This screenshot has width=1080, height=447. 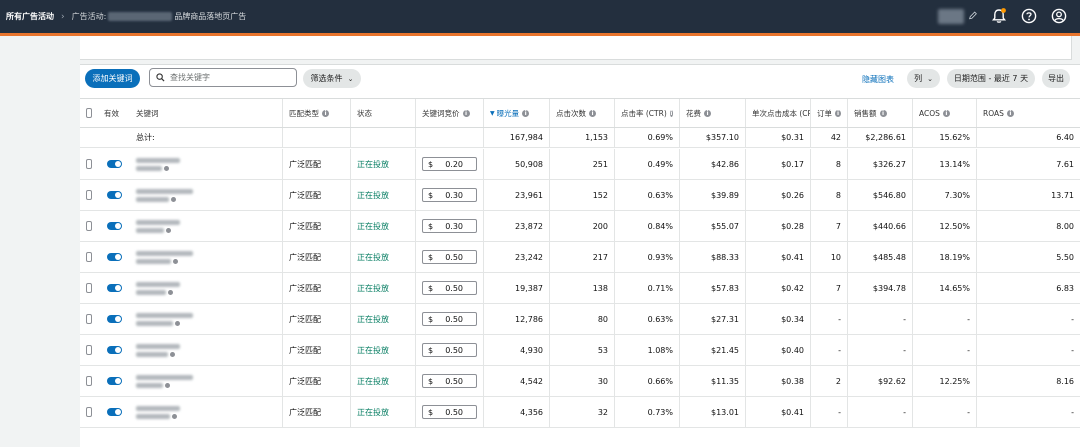 I want to click on bid-cell: $ 0.50, so click(x=450, y=412).